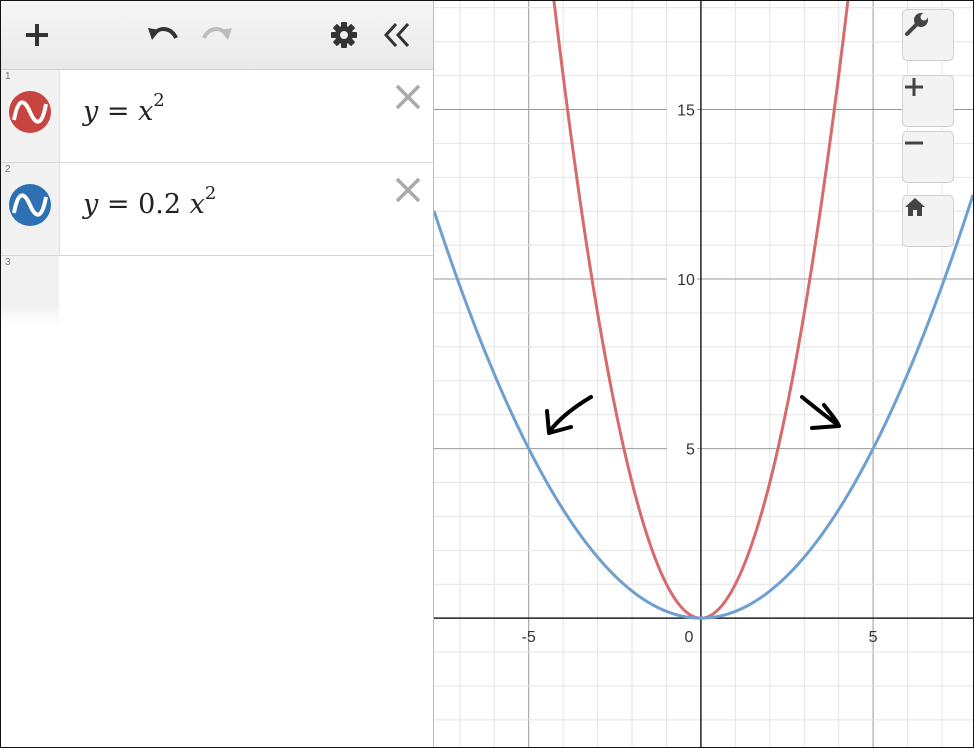 The image size is (974, 748). I want to click on gear-icon, so click(344, 35).